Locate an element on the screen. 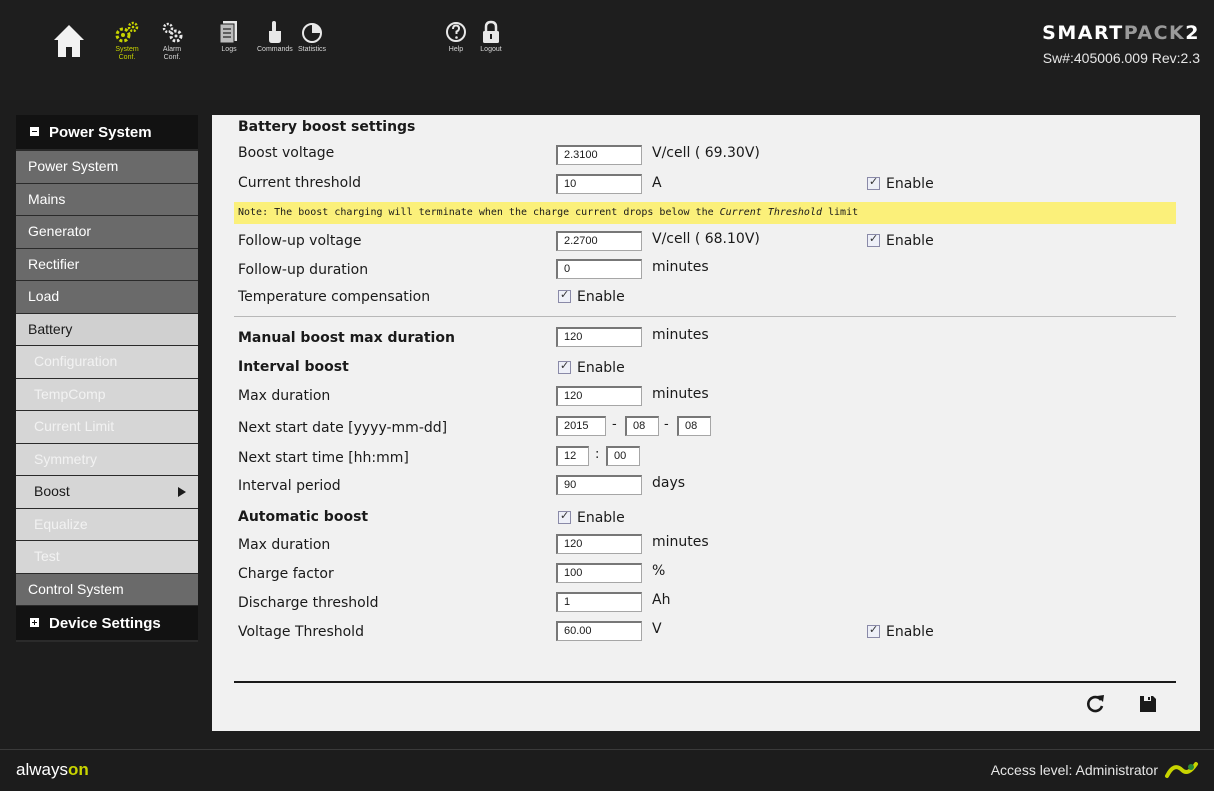 This screenshot has width=1214, height=791. help-button: Help is located at coordinates (456, 37).